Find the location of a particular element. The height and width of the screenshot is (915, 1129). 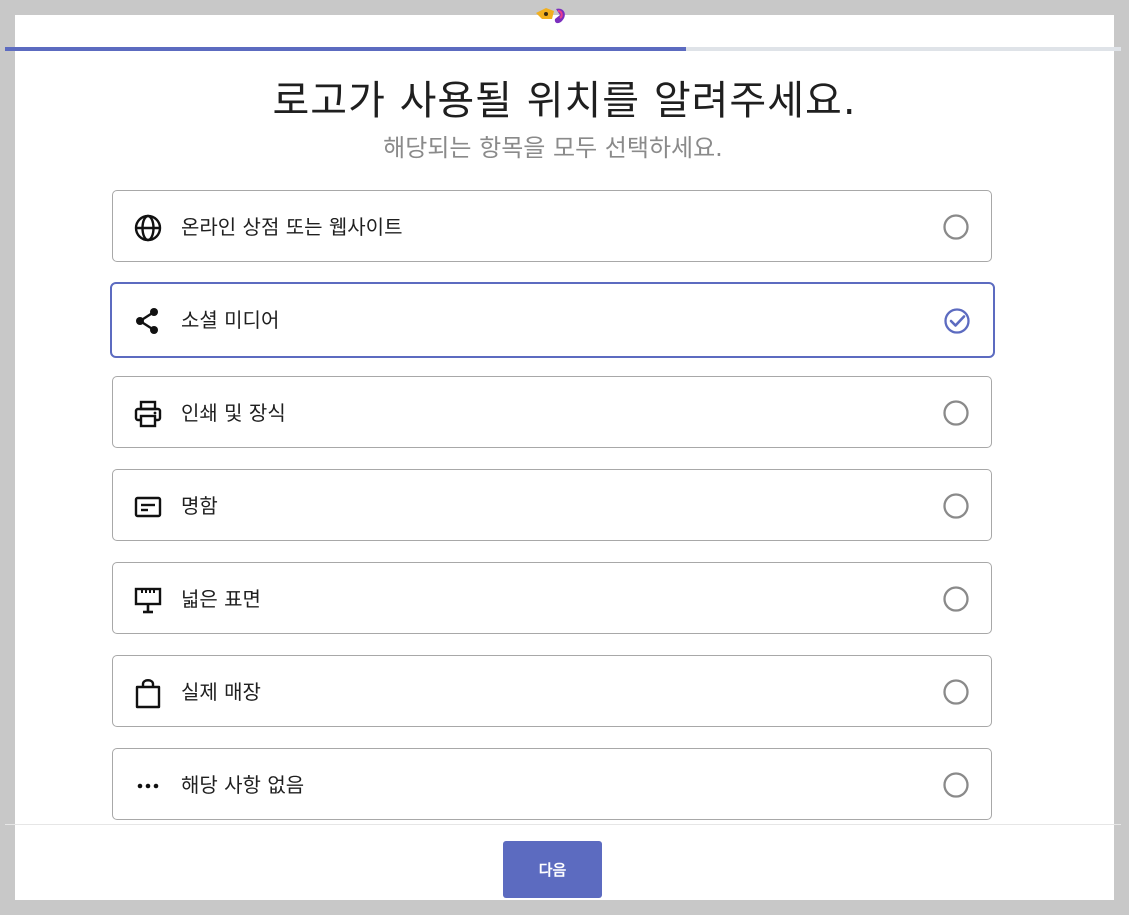

progress-bar is located at coordinates (563, 49).